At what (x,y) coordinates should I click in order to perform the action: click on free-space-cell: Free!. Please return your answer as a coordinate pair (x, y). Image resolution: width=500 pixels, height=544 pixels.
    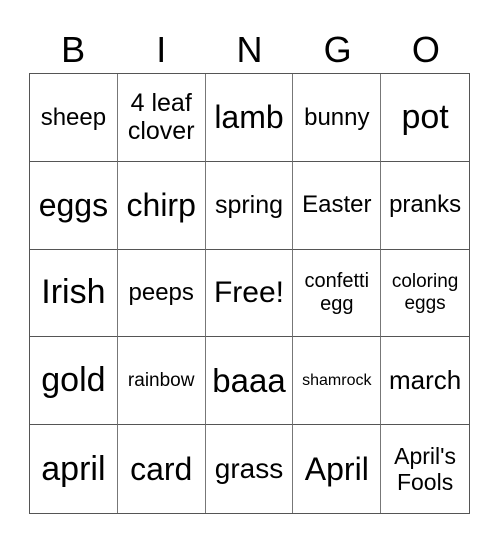
    Looking at the image, I should click on (249, 293).